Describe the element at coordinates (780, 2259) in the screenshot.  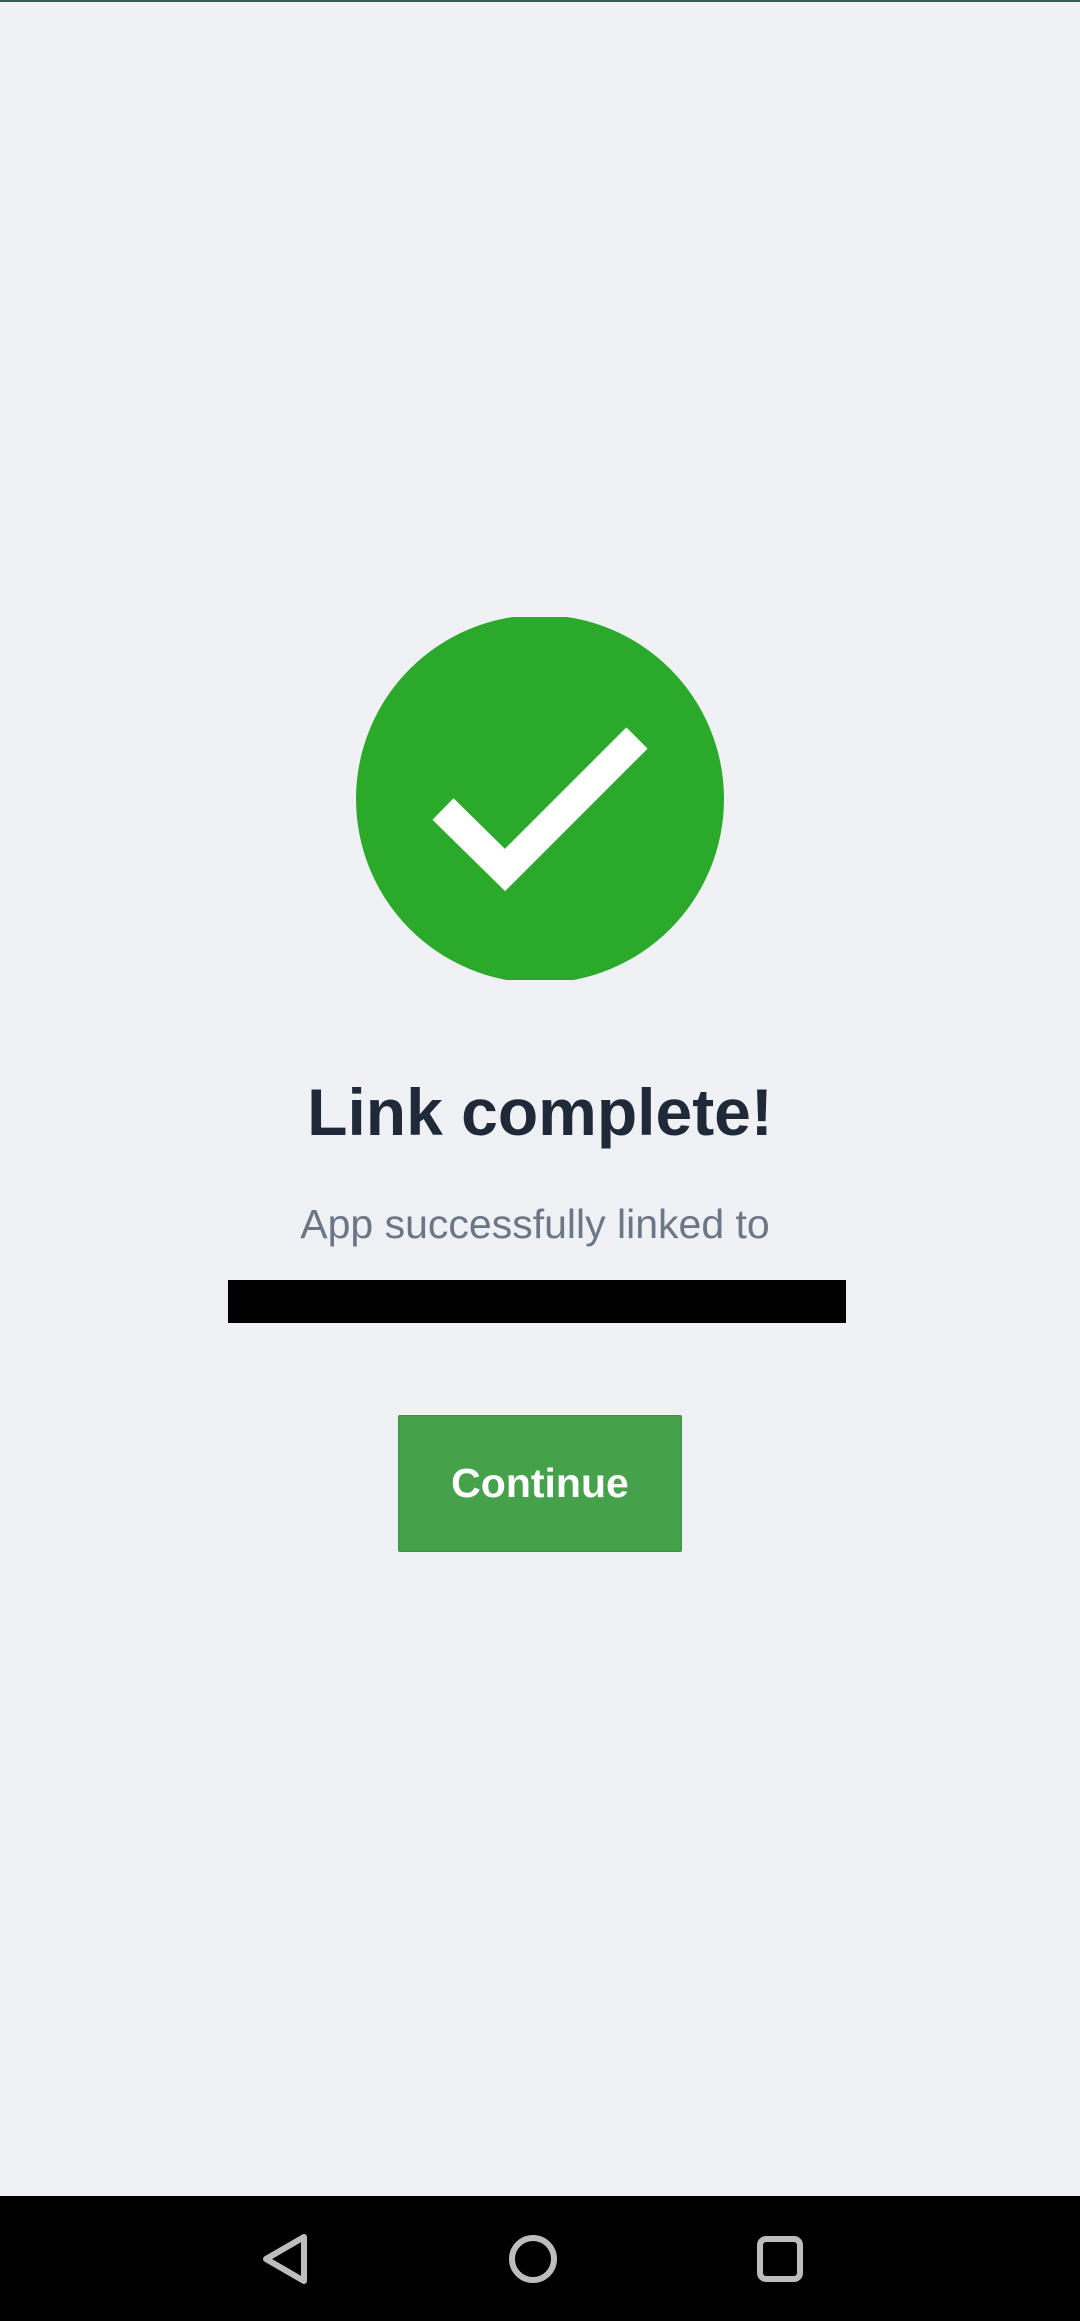
I see `recents-square-icon` at that location.